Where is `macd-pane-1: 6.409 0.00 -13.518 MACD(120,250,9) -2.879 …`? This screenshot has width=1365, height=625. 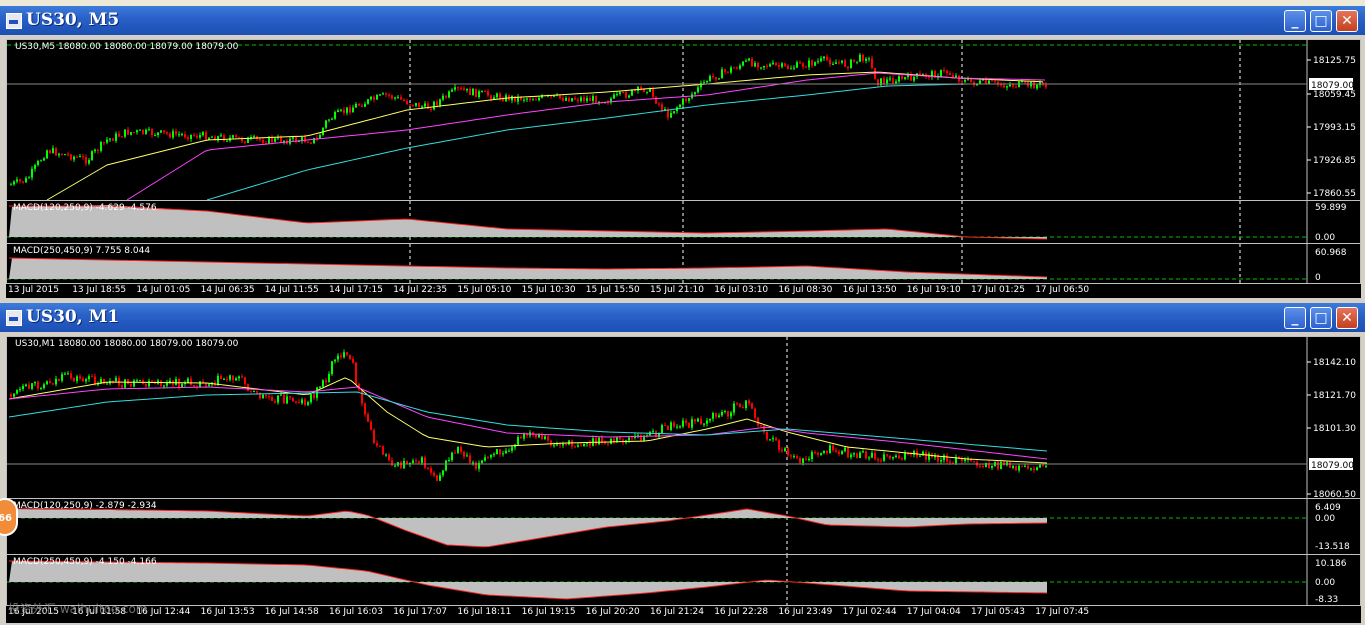 macd-pane-1: 6.409 0.00 -13.518 MACD(120,250,9) -2.879 … is located at coordinates (683, 526).